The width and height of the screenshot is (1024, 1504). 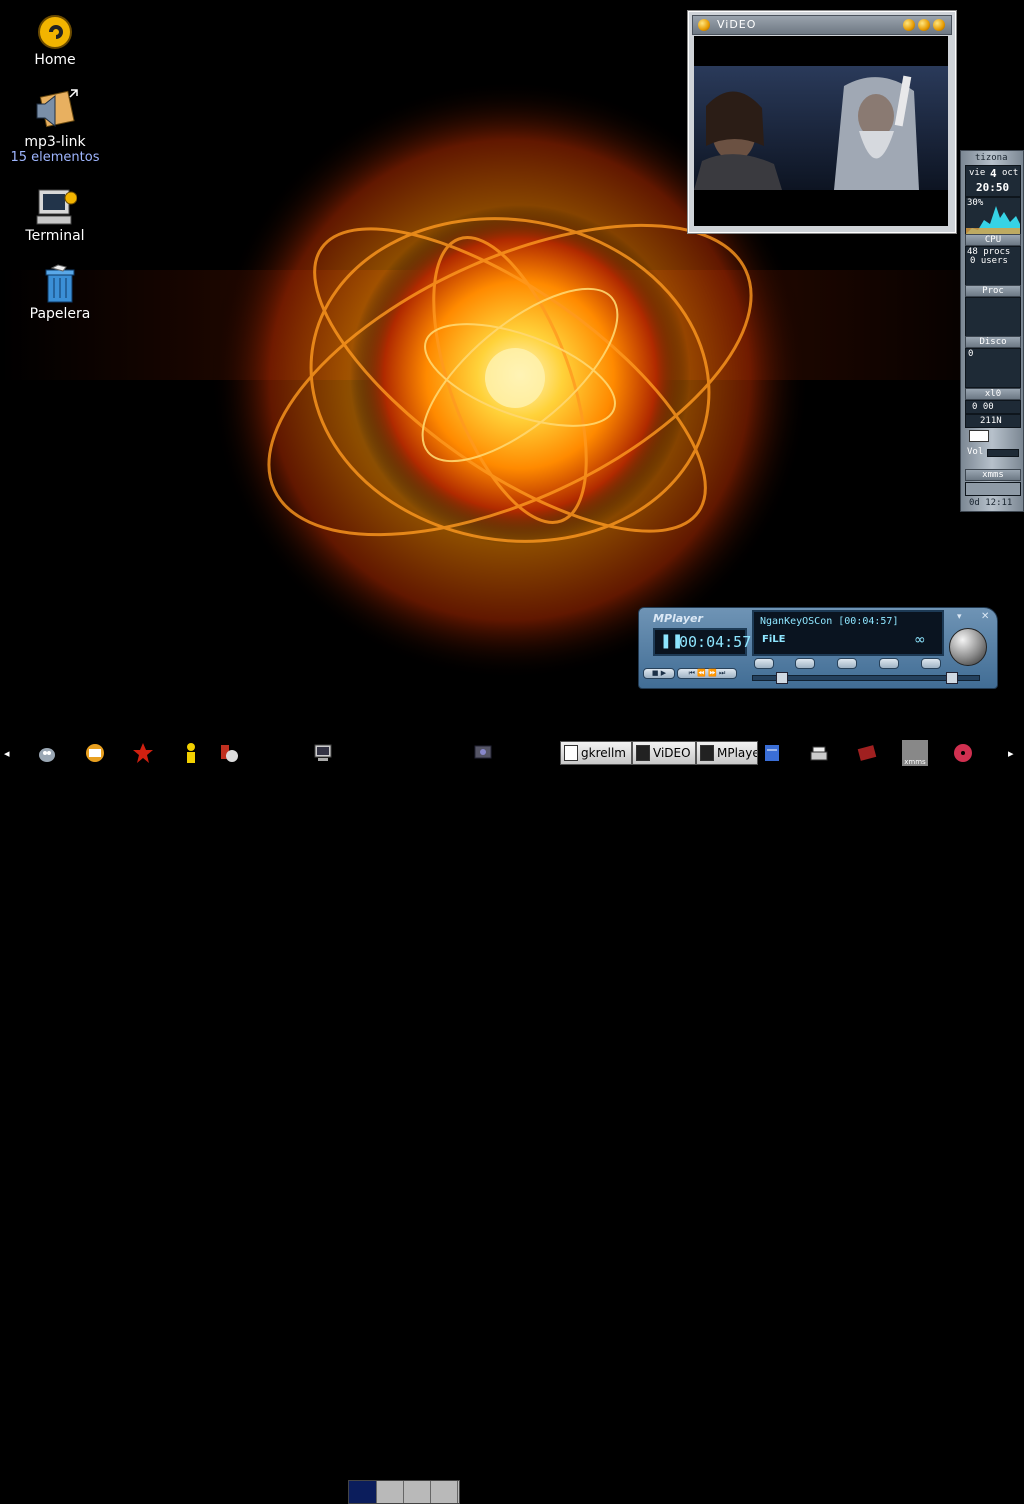 I want to click on desktop-icon-label: Home, so click(x=55, y=60).